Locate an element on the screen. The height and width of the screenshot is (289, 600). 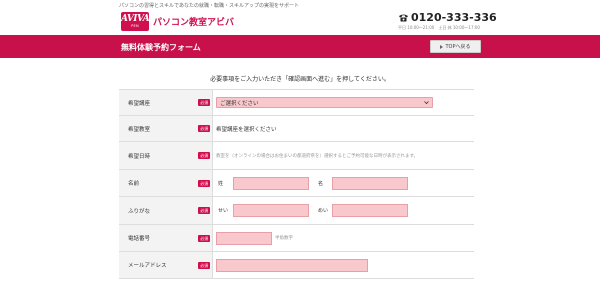
play-arrow-icon is located at coordinates (442, 46).